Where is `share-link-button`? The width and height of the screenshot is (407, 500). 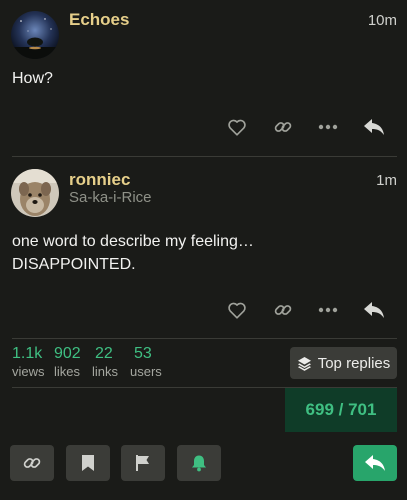 share-link-button is located at coordinates (32, 463).